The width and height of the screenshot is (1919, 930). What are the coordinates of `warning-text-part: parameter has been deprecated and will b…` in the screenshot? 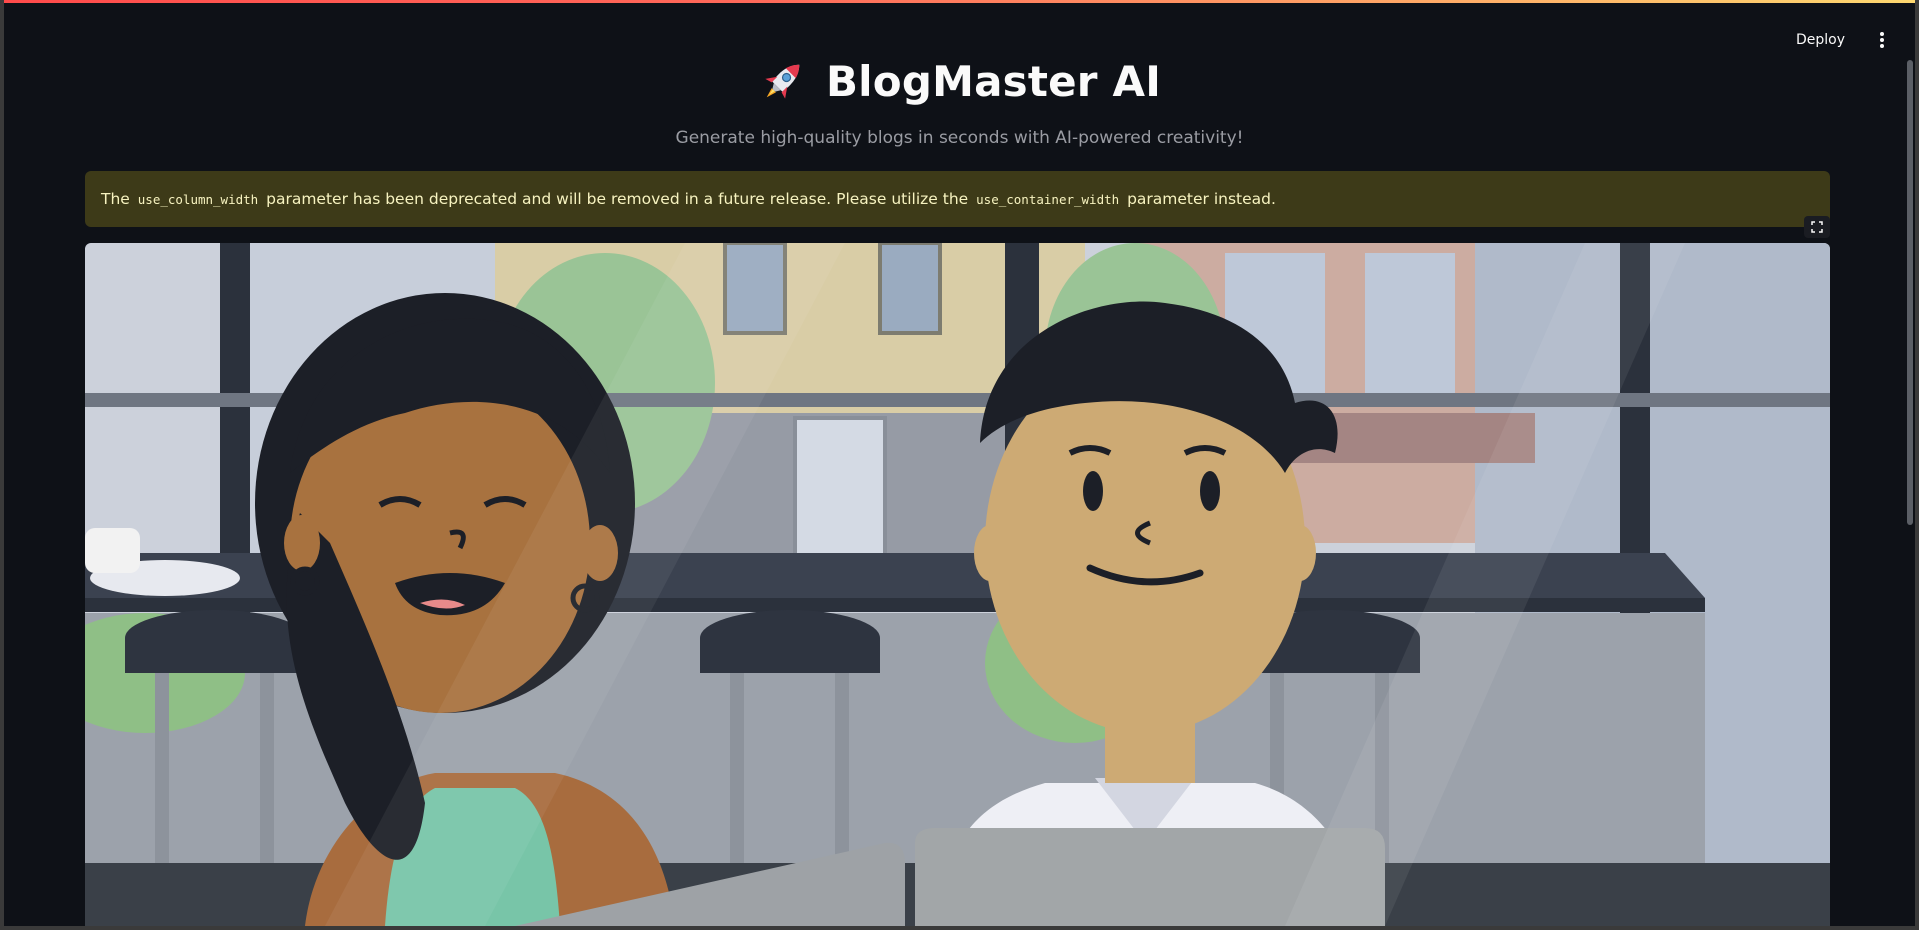 It's located at (617, 199).